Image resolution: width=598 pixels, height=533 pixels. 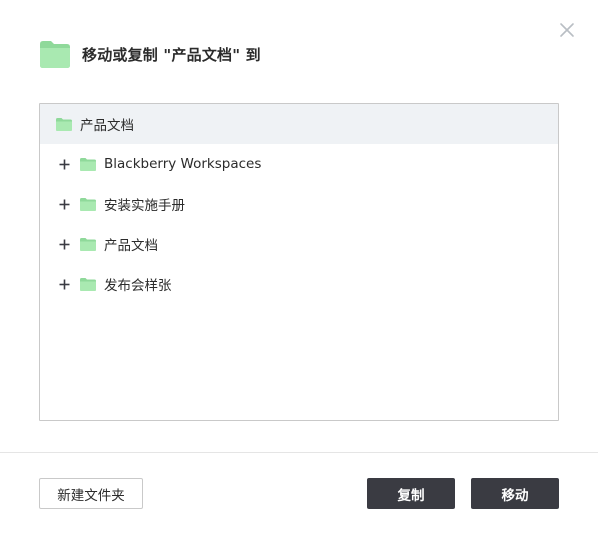 I want to click on move-button: 移动, so click(x=515, y=493).